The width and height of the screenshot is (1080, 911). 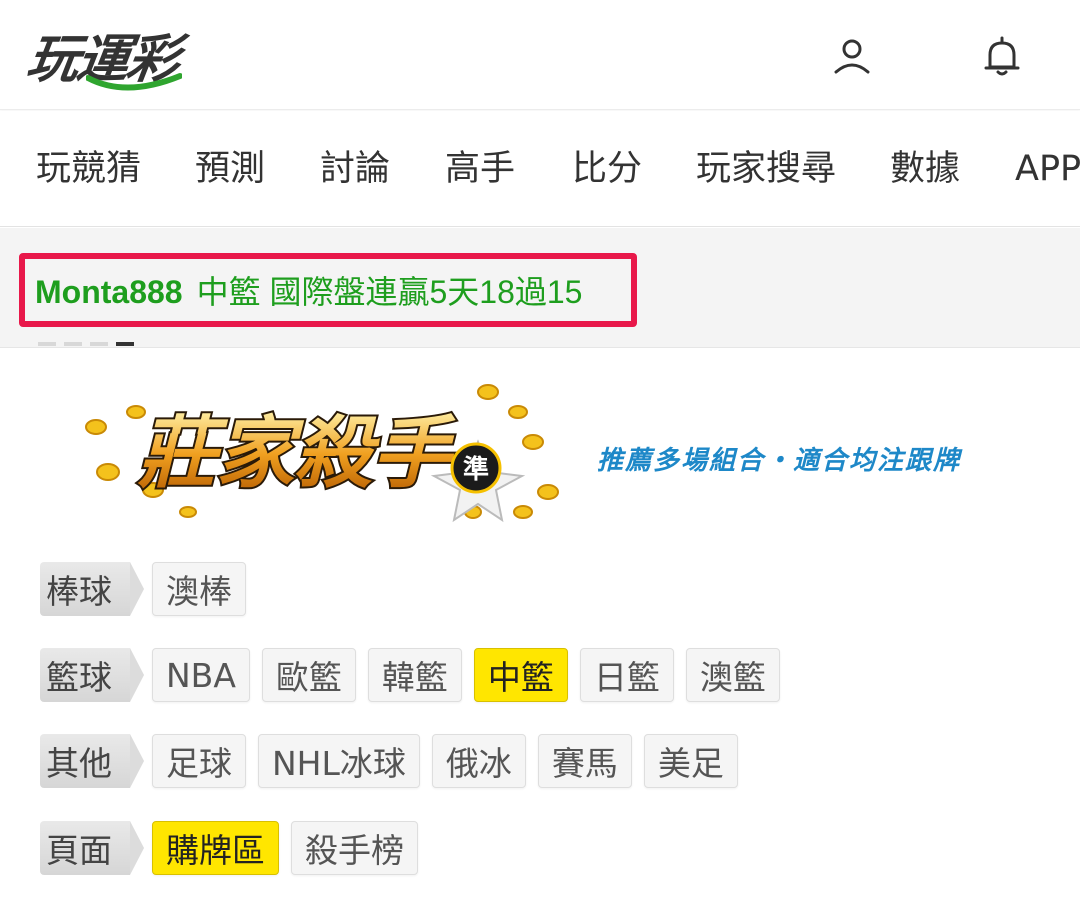 I want to click on chip-american-football: 美足, so click(x=690, y=761).